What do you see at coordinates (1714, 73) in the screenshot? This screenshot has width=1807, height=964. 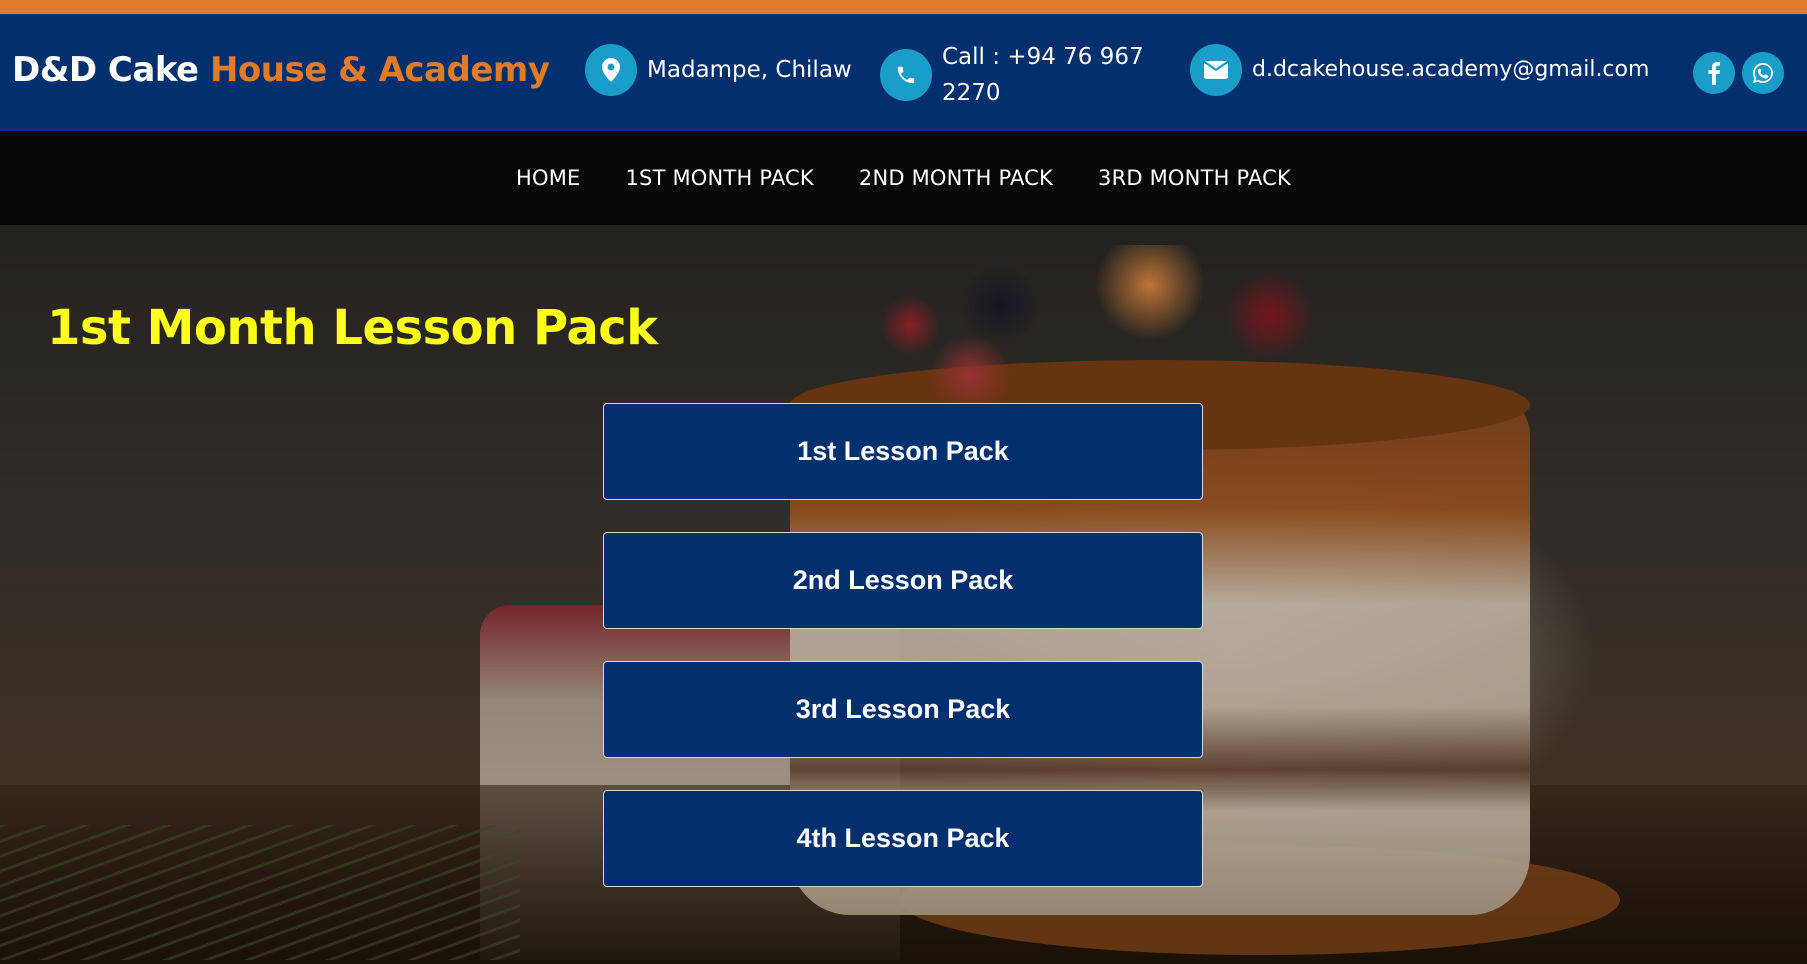 I see `facebook-icon` at bounding box center [1714, 73].